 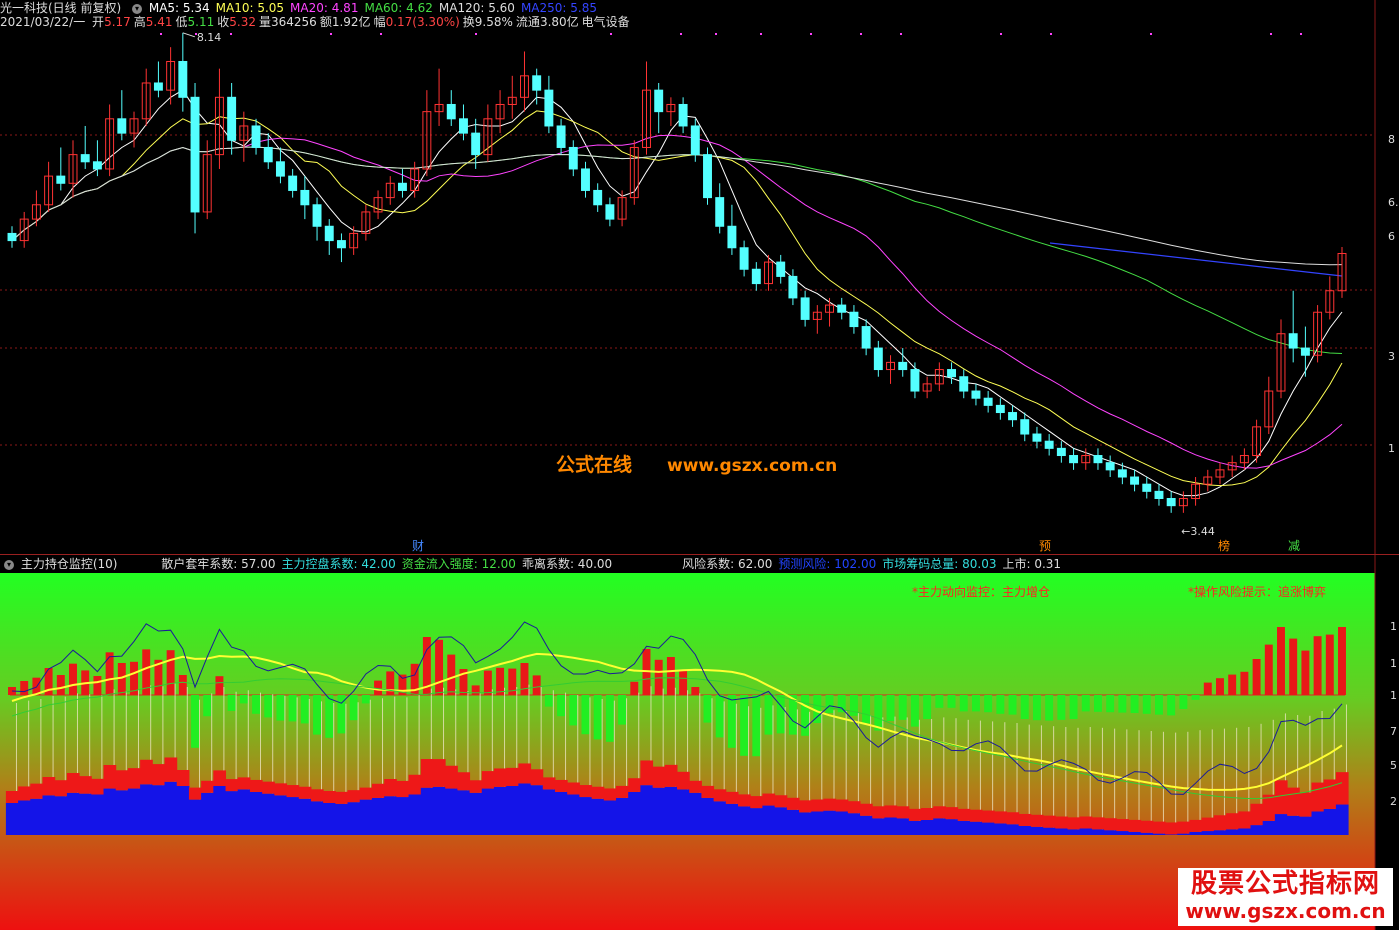 I want to click on event-marker: 预, so click(x=1045, y=546).